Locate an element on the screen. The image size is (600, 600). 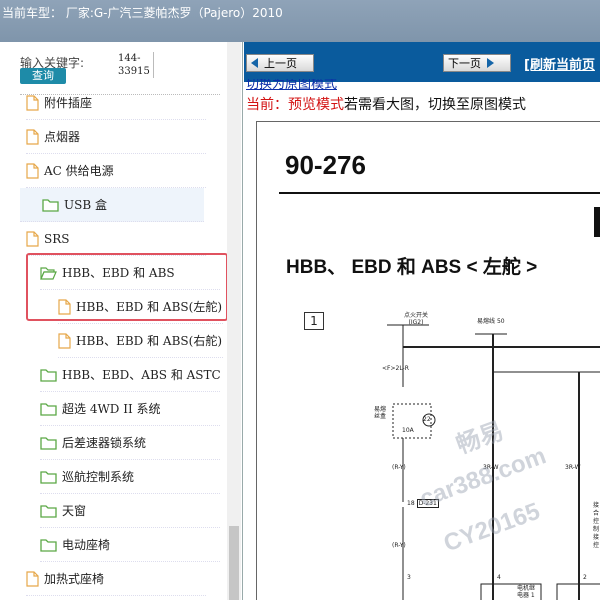
tree-scroll-thumb is located at coordinates (234, 563).